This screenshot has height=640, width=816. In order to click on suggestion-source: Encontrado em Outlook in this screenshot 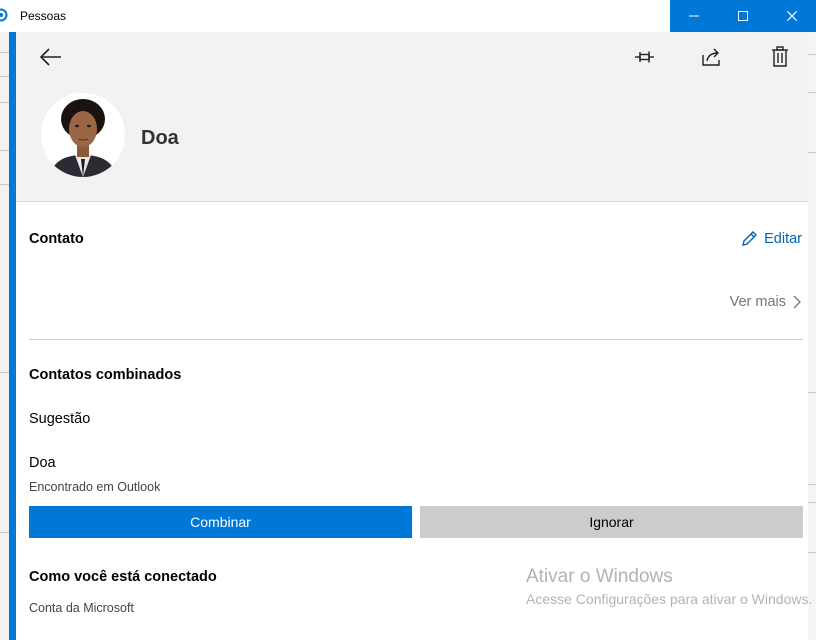, I will do `click(95, 487)`.